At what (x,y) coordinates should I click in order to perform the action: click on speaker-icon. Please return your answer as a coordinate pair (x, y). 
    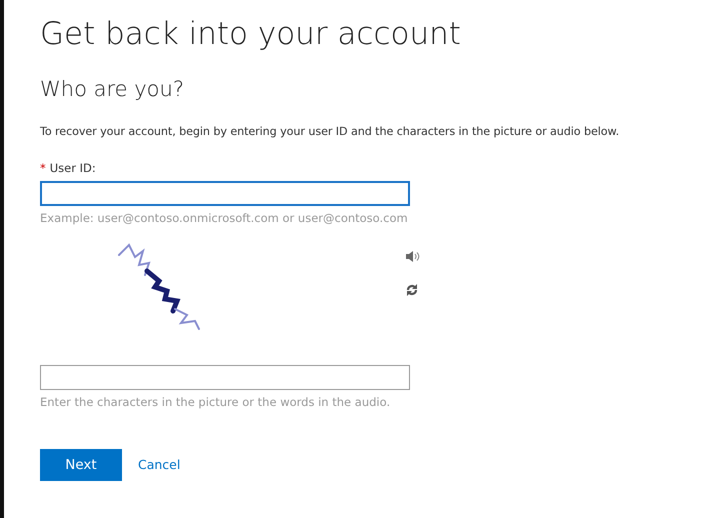
    Looking at the image, I should click on (413, 256).